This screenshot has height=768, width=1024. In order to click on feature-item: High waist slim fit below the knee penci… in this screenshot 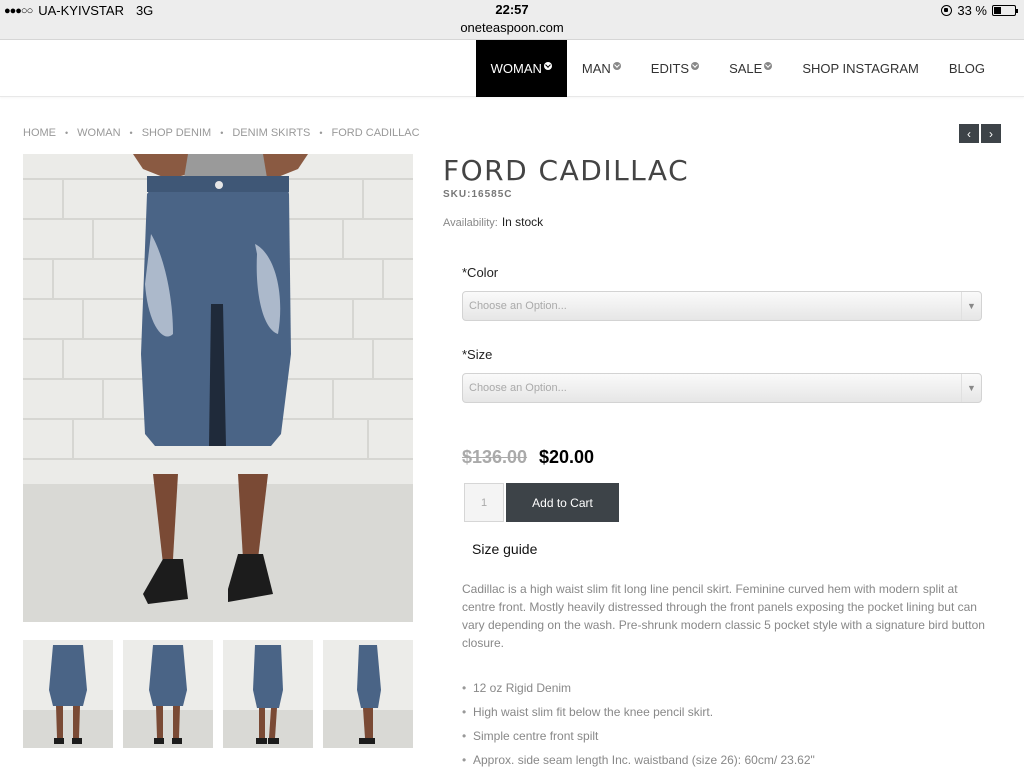, I will do `click(724, 715)`.